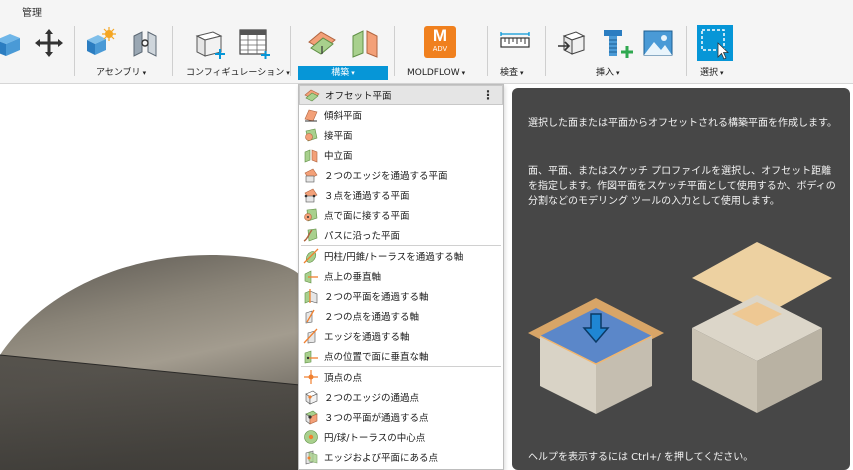 Image resolution: width=853 pixels, height=470 pixels. Describe the element at coordinates (343, 73) in the screenshot. I see `construct-group-label: 構築 ▾` at that location.